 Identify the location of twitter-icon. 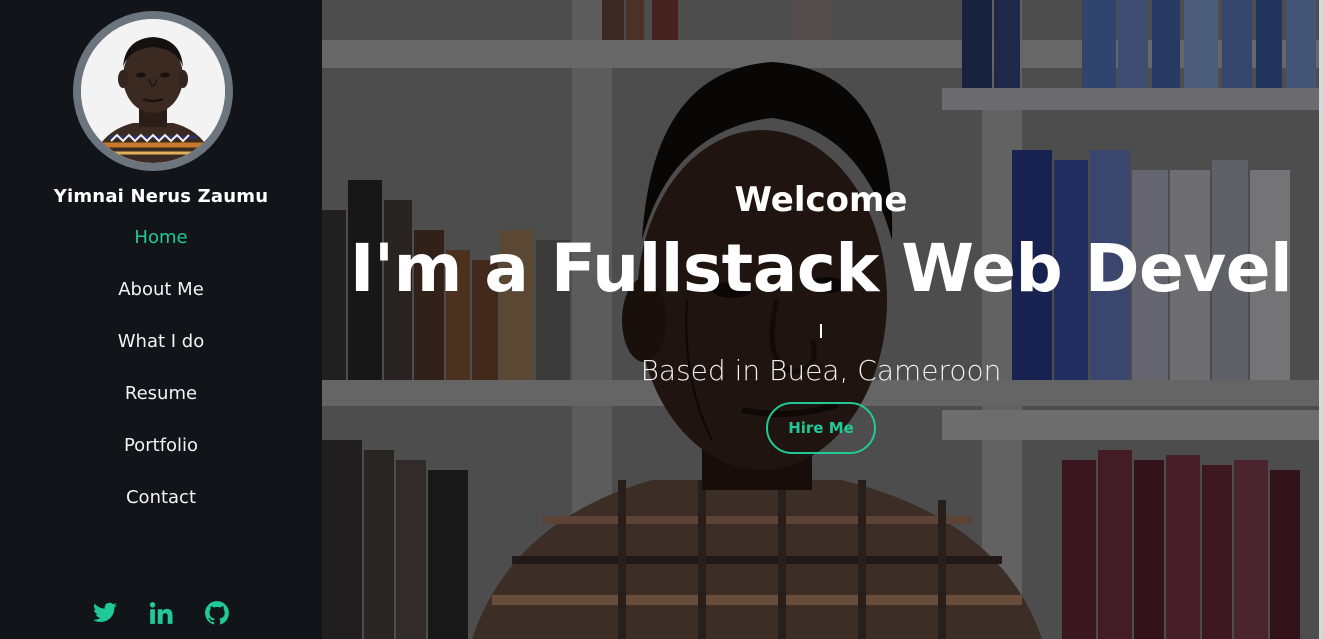
(105, 613).